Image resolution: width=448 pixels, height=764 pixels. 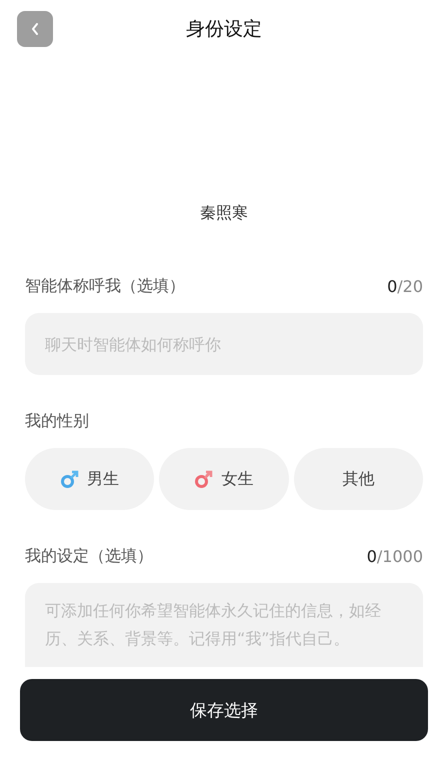 I want to click on page-title: 身份设定, so click(x=224, y=29).